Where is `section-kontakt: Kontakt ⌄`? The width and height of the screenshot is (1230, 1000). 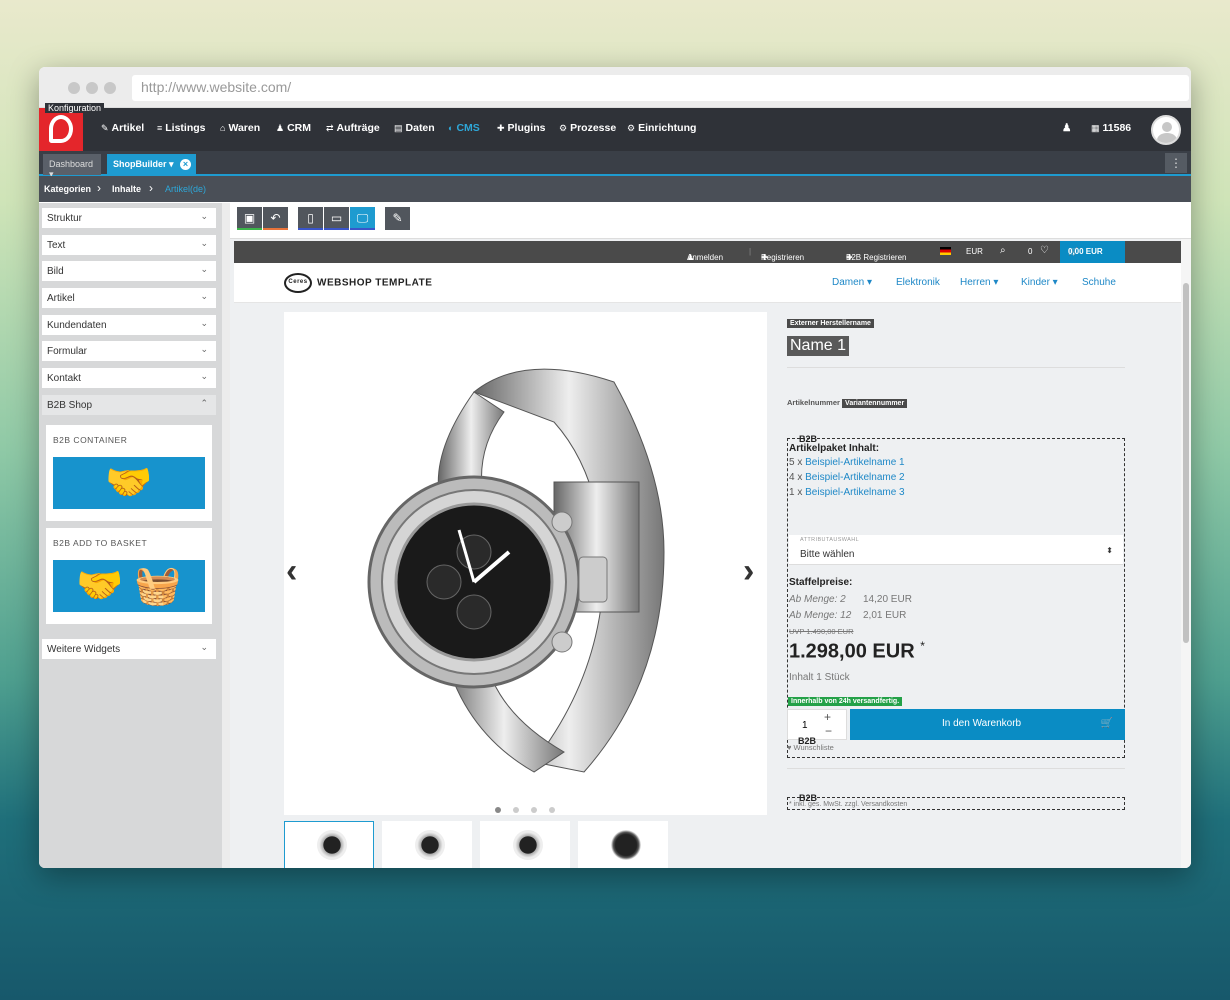 section-kontakt: Kontakt ⌄ is located at coordinates (129, 378).